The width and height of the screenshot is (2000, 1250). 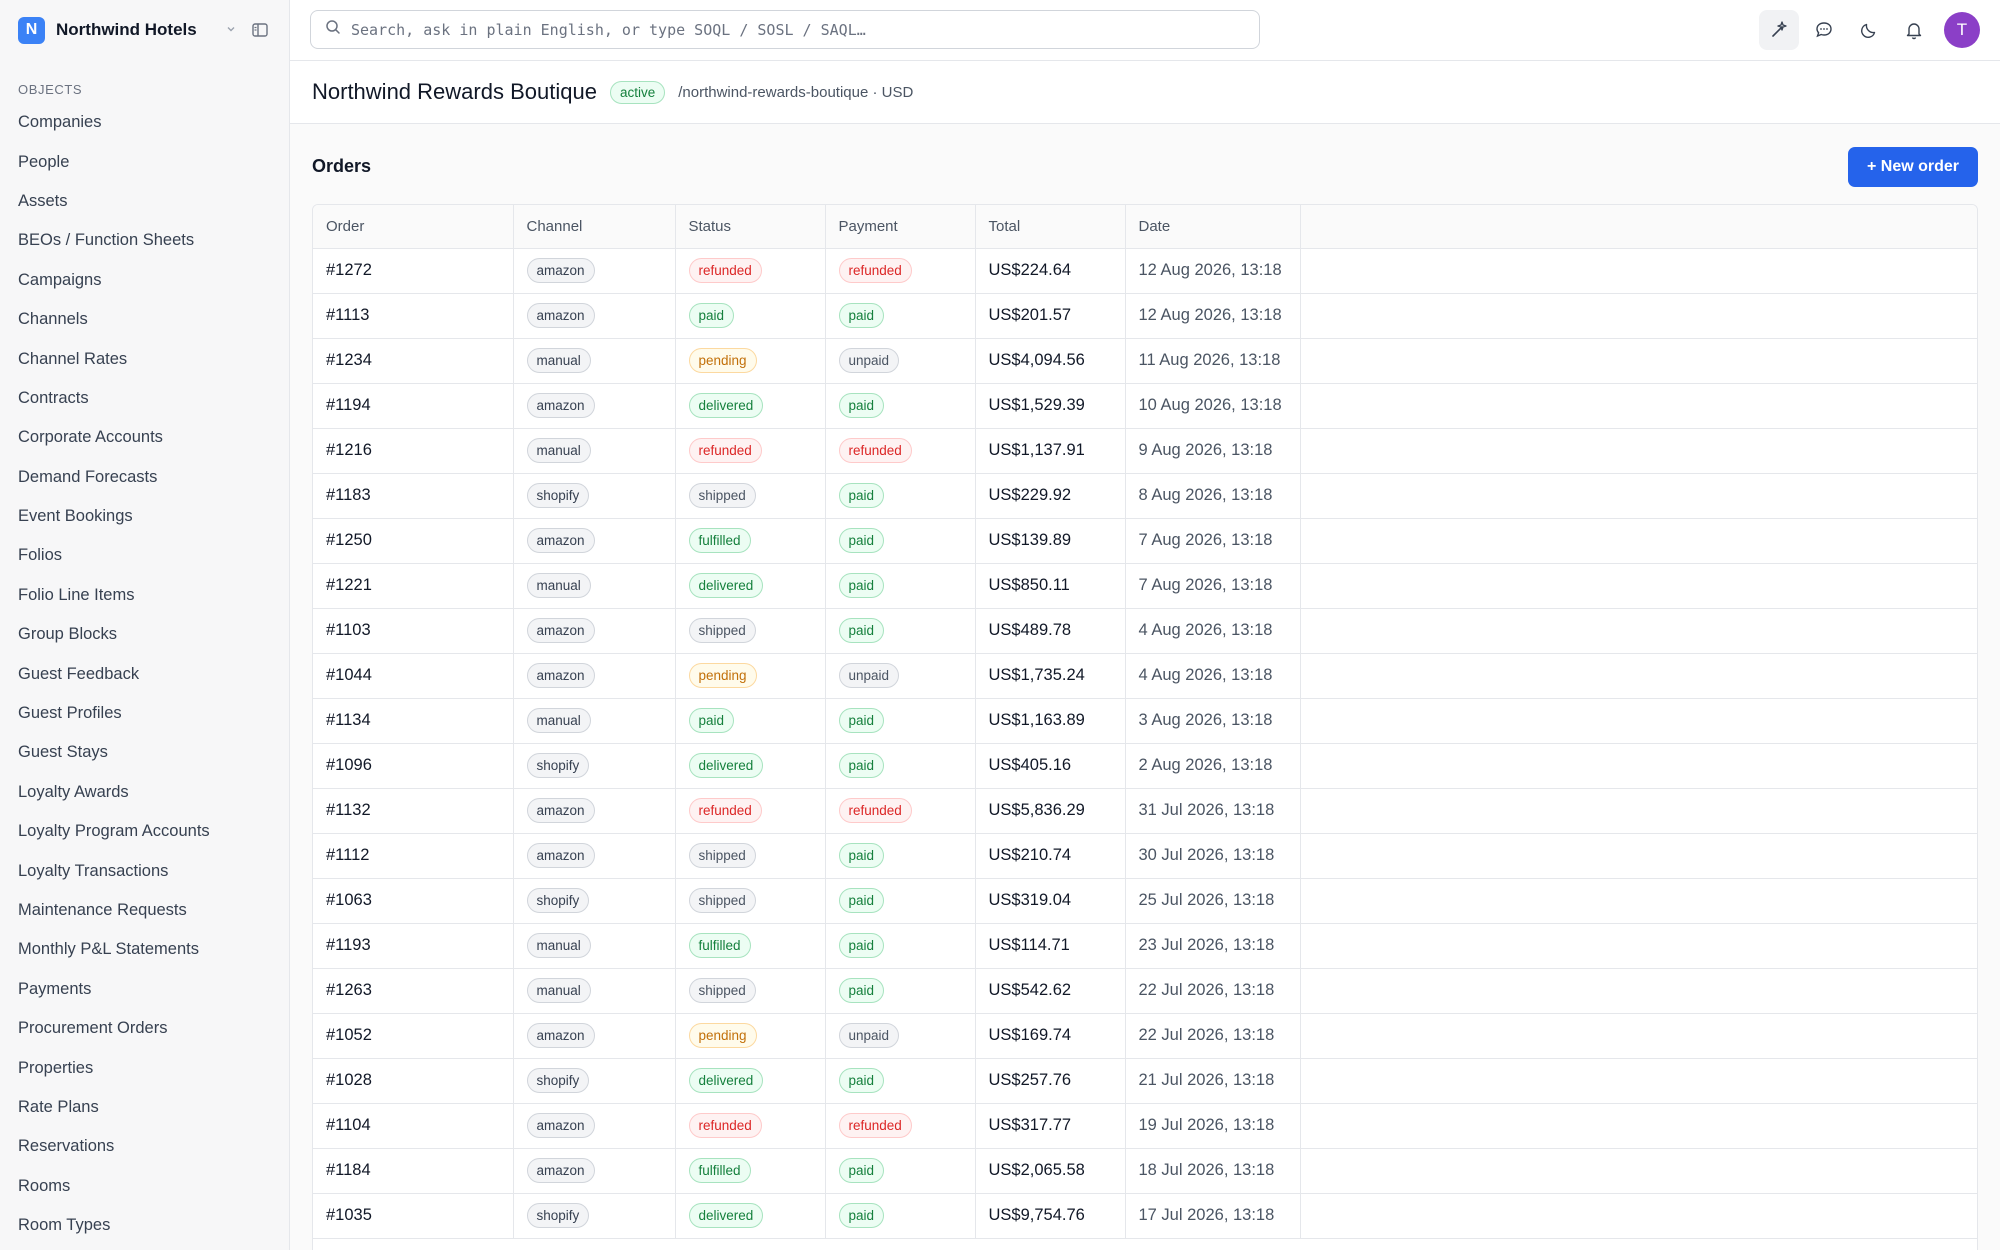 I want to click on sidebar-item-rate-plans: Rate Plans, so click(x=144, y=1107).